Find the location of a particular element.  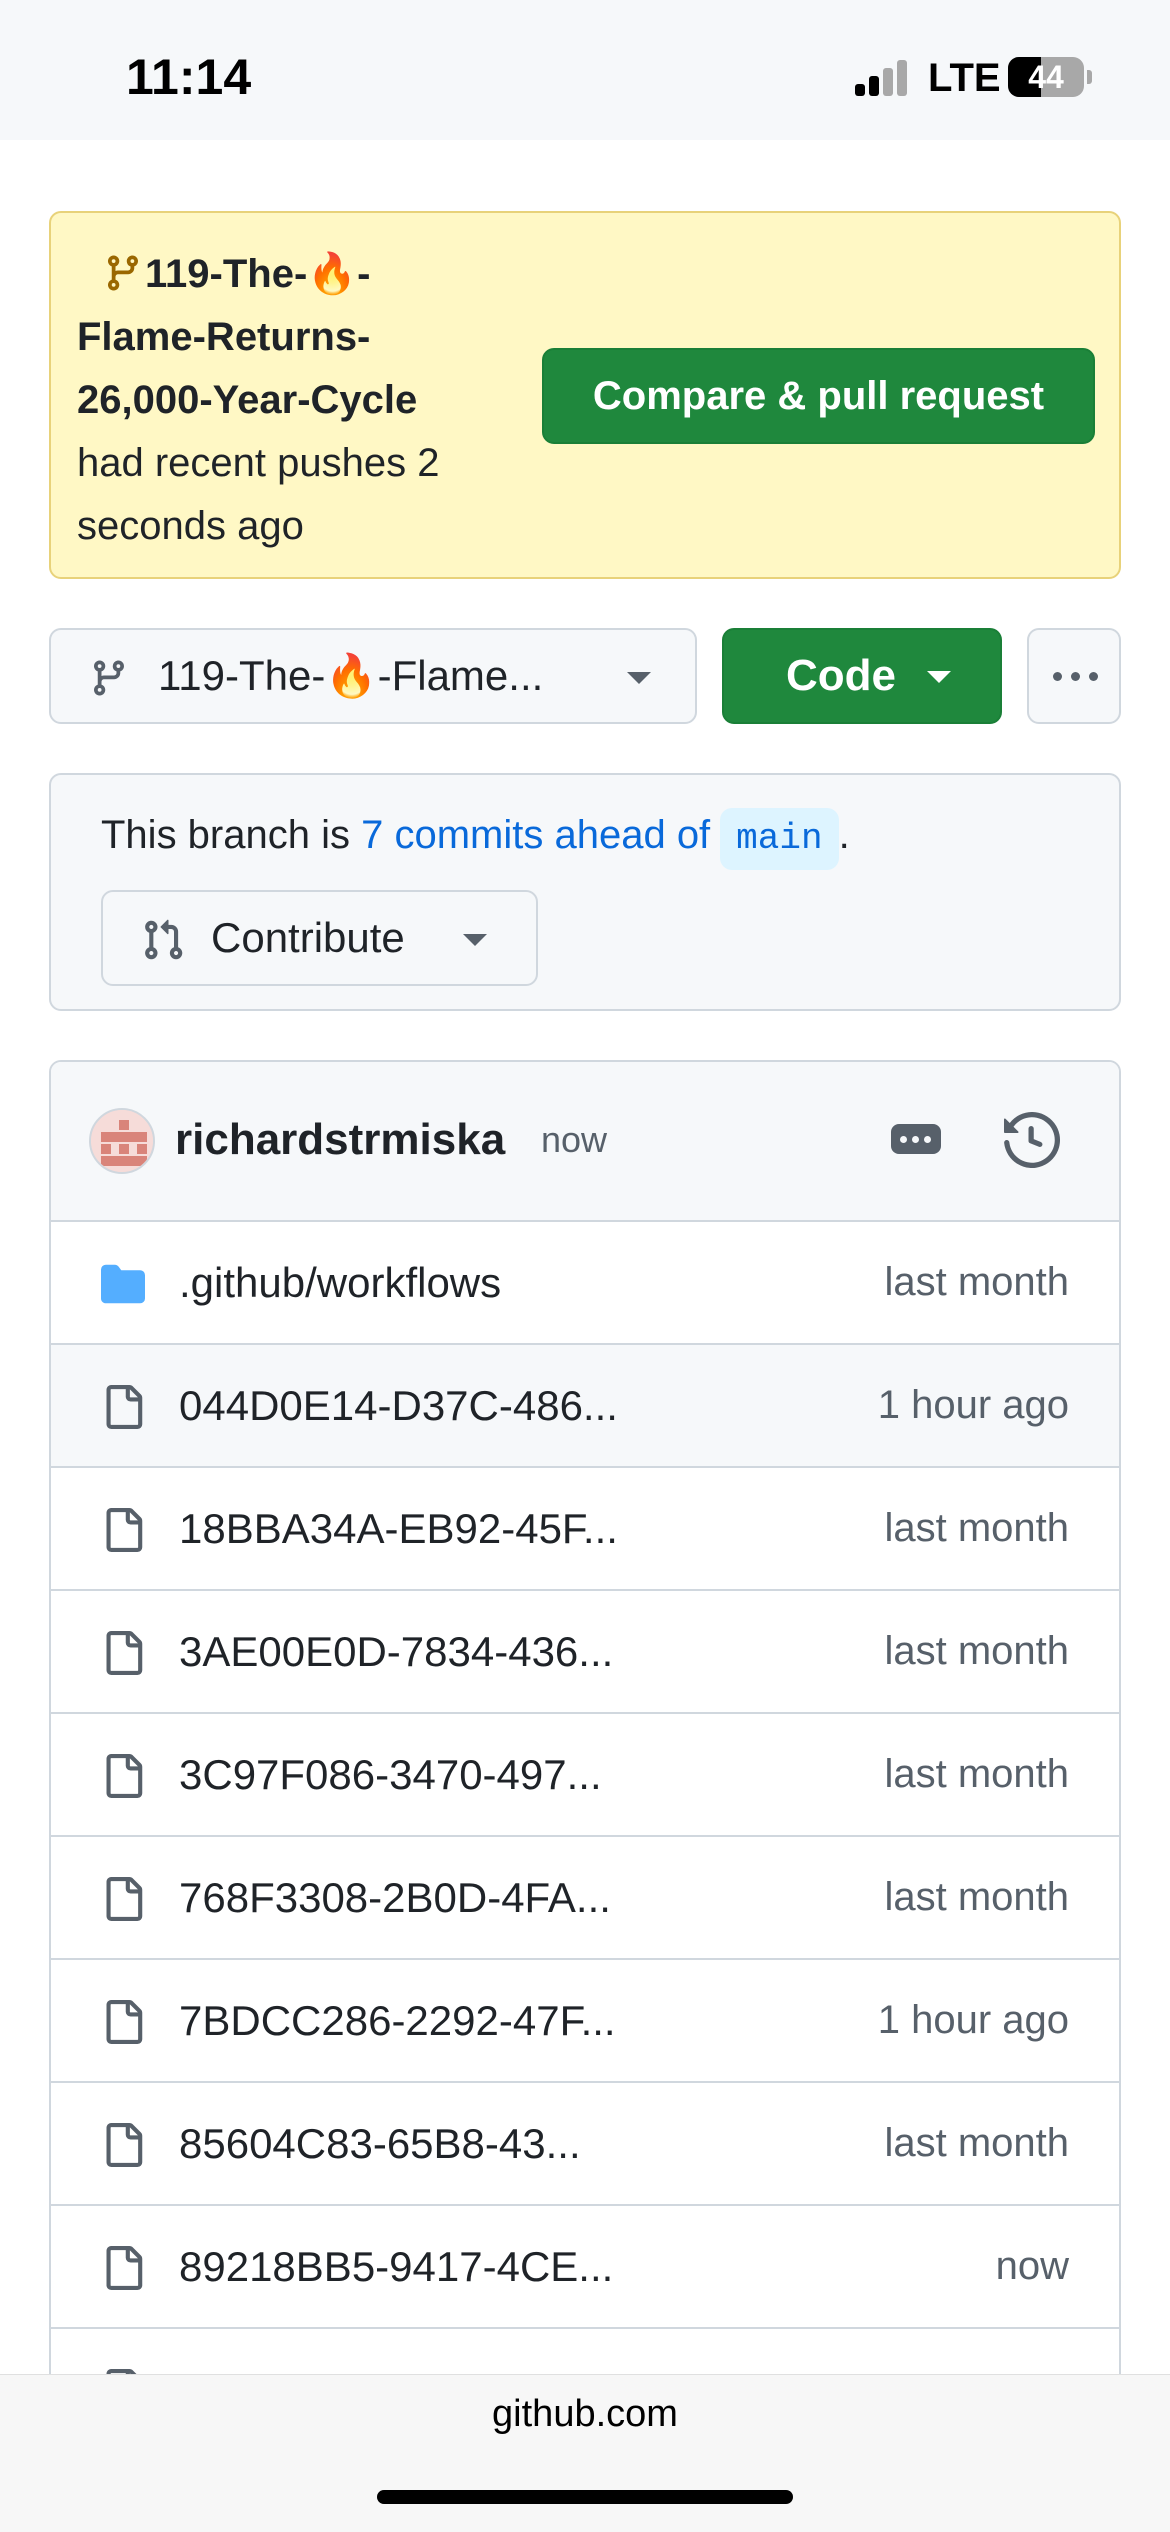

commit-author: richardstrmiska is located at coordinates (340, 1140).